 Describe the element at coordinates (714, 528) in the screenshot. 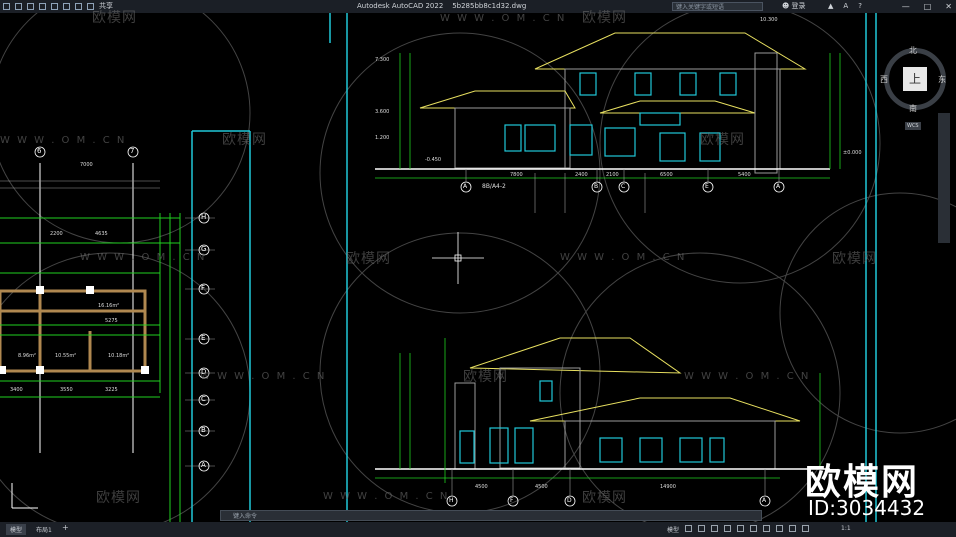

I see `ortho-icon` at that location.